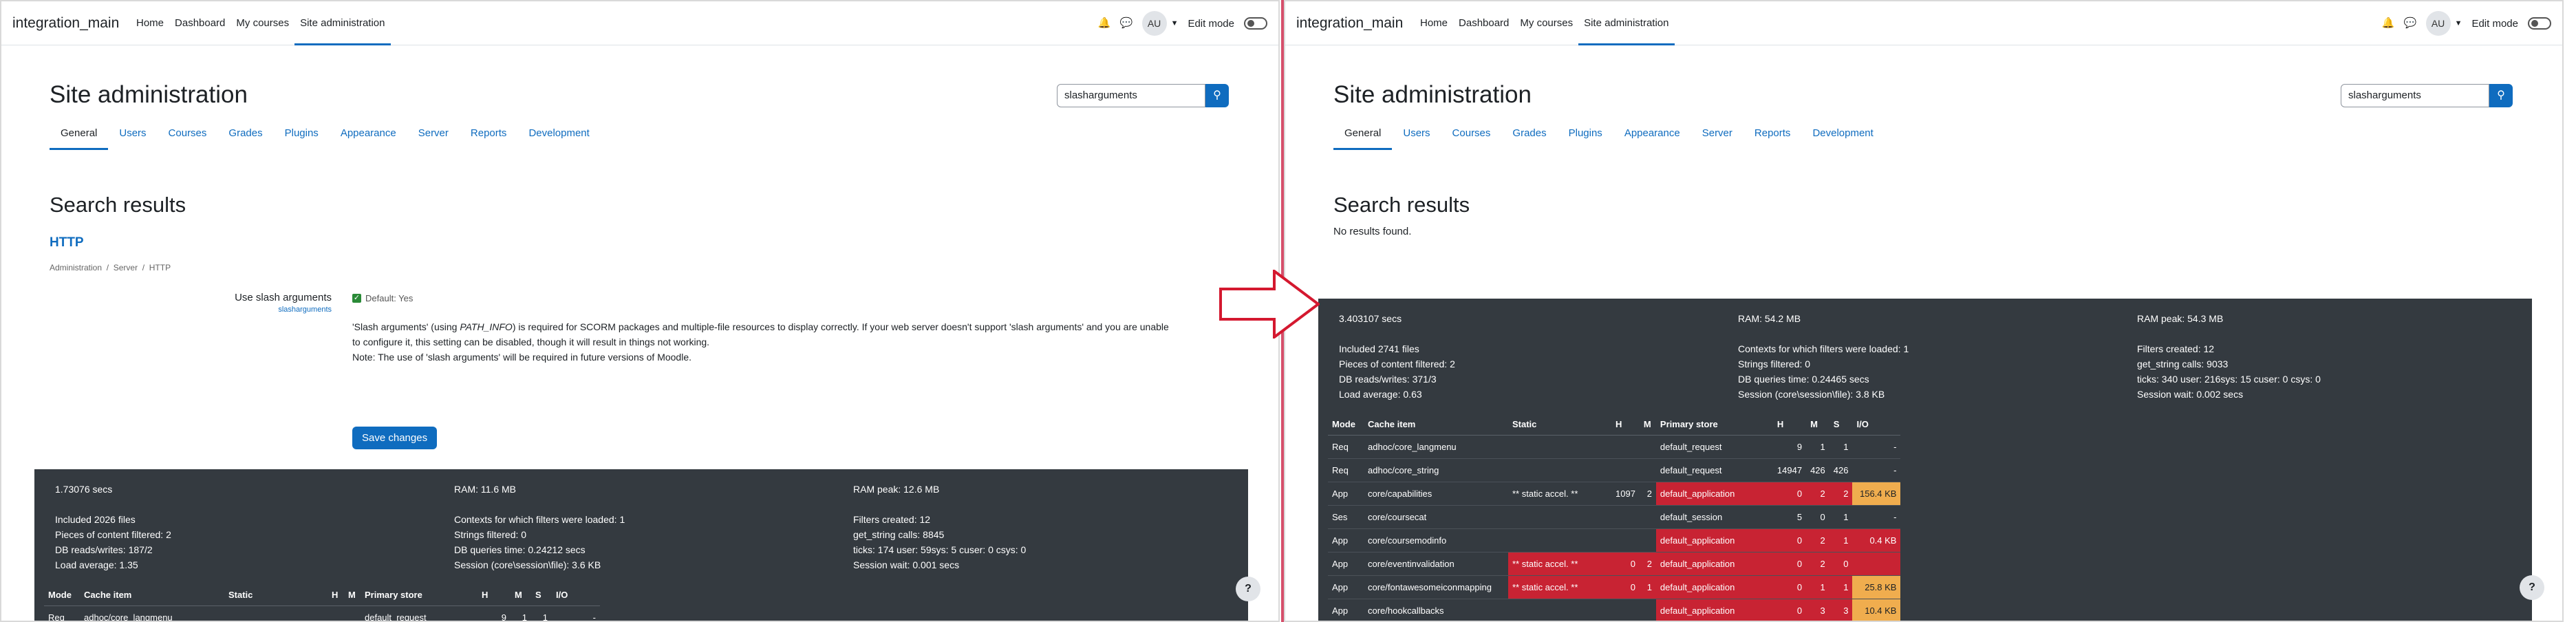 Image resolution: width=2576 pixels, height=622 pixels. What do you see at coordinates (1818, 564) in the screenshot?
I see `table-cell: 2` at bounding box center [1818, 564].